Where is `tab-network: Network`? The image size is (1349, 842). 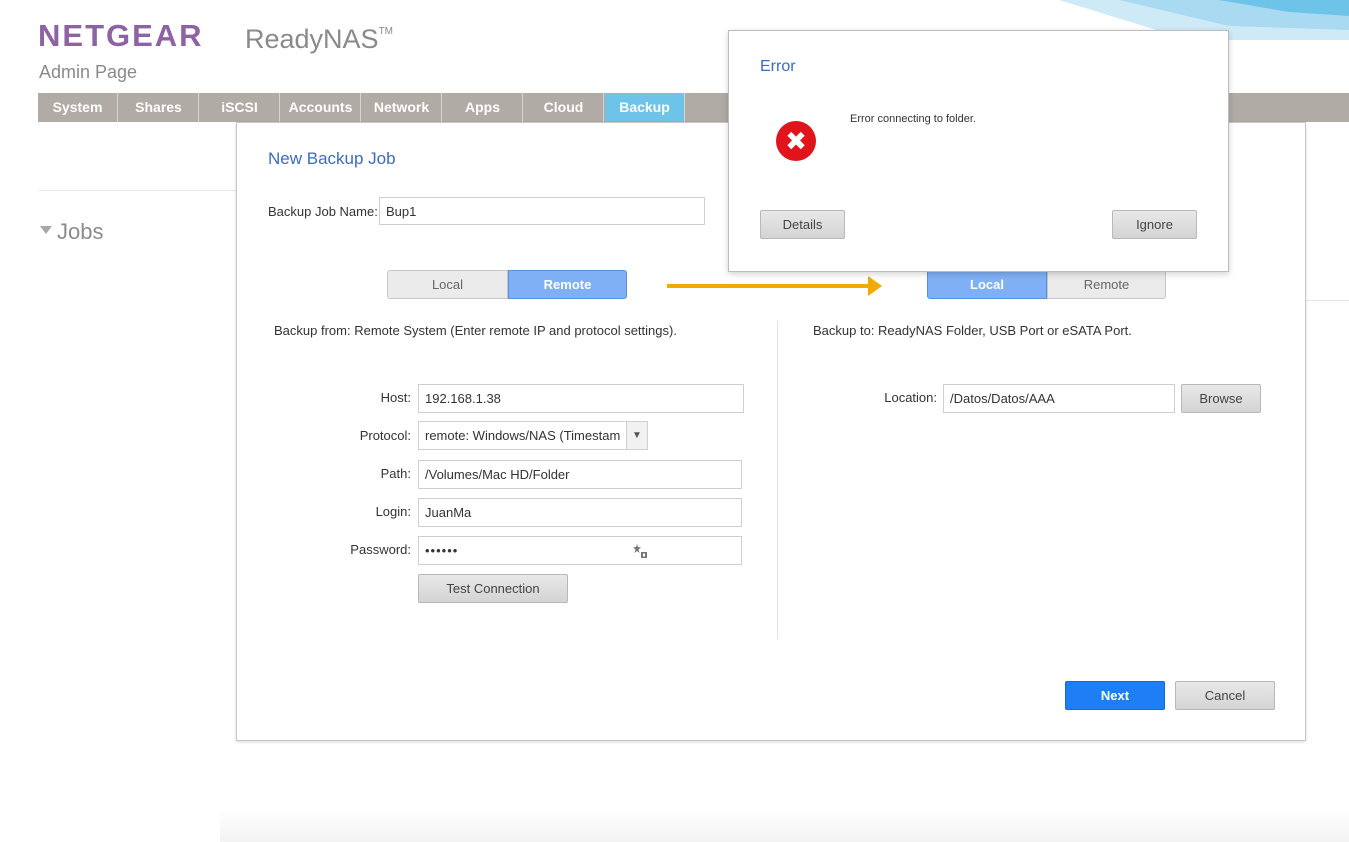
tab-network: Network is located at coordinates (402, 107).